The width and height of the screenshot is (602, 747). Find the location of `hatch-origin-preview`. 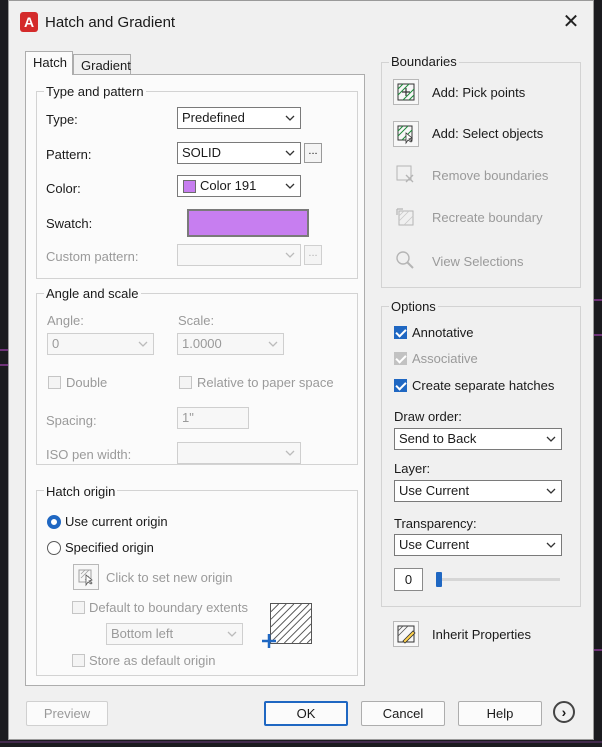

hatch-origin-preview is located at coordinates (291, 623).